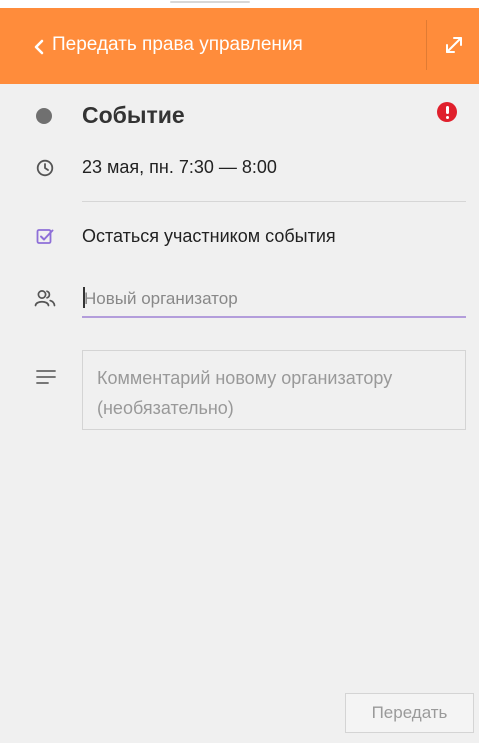  What do you see at coordinates (45, 237) in the screenshot?
I see `stay-participant-checkbox` at bounding box center [45, 237].